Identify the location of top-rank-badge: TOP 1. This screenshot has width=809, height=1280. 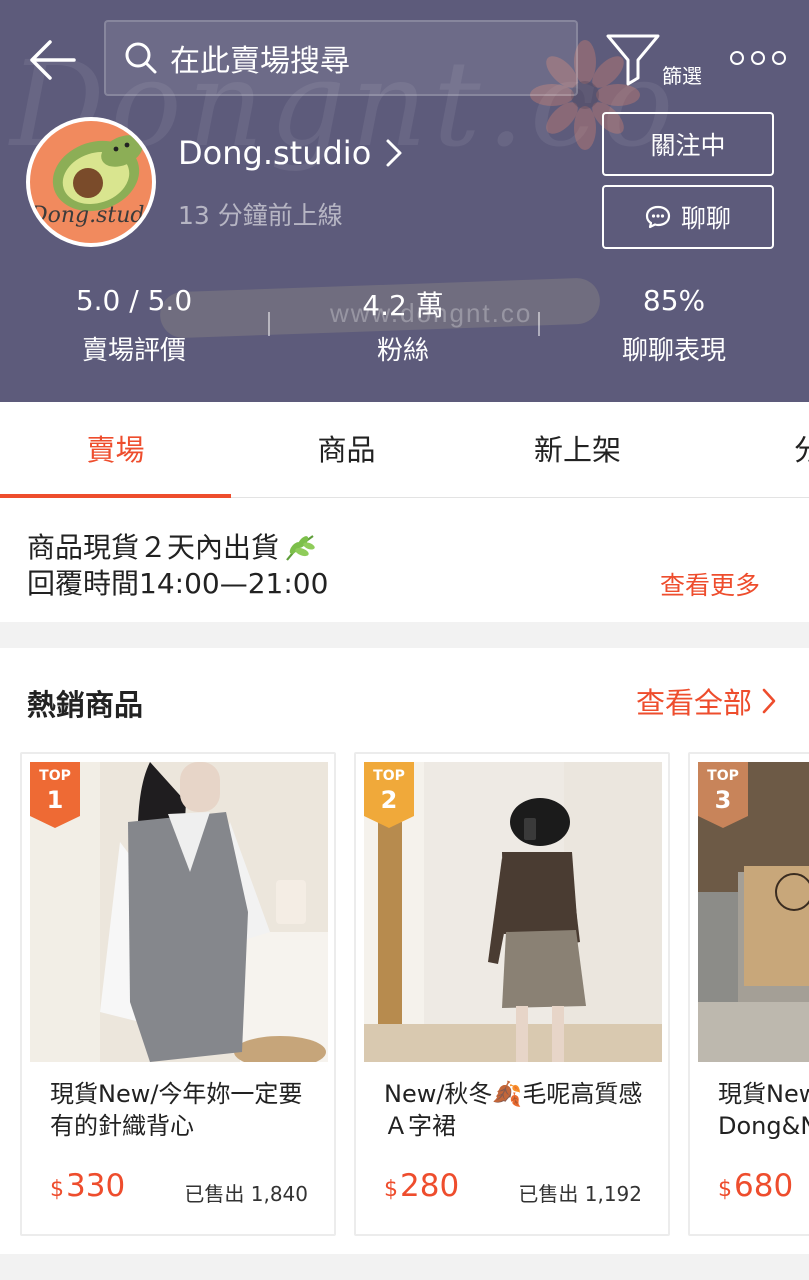
(55, 795).